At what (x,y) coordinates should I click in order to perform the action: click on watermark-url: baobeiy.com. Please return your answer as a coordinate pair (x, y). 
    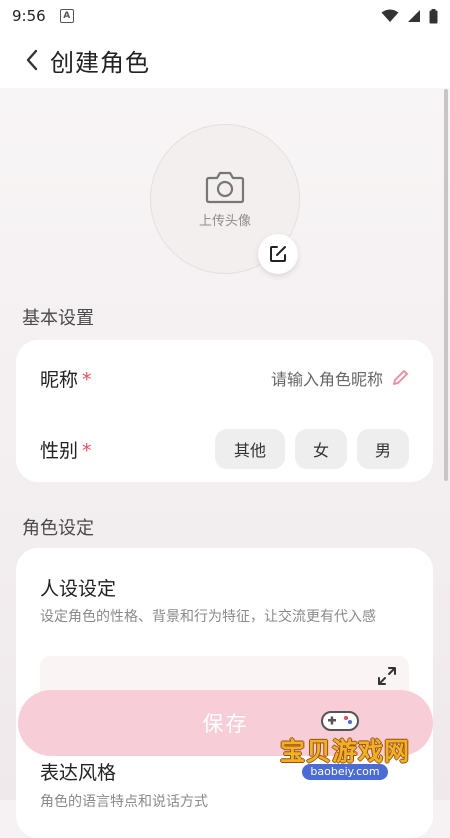
    Looking at the image, I should click on (345, 772).